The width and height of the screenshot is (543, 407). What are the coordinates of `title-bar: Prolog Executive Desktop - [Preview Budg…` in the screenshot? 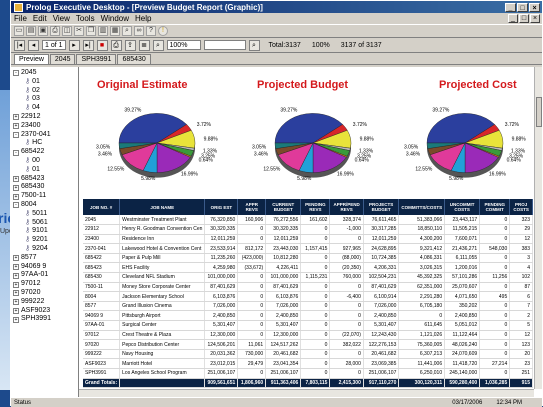 It's located at (276, 7).